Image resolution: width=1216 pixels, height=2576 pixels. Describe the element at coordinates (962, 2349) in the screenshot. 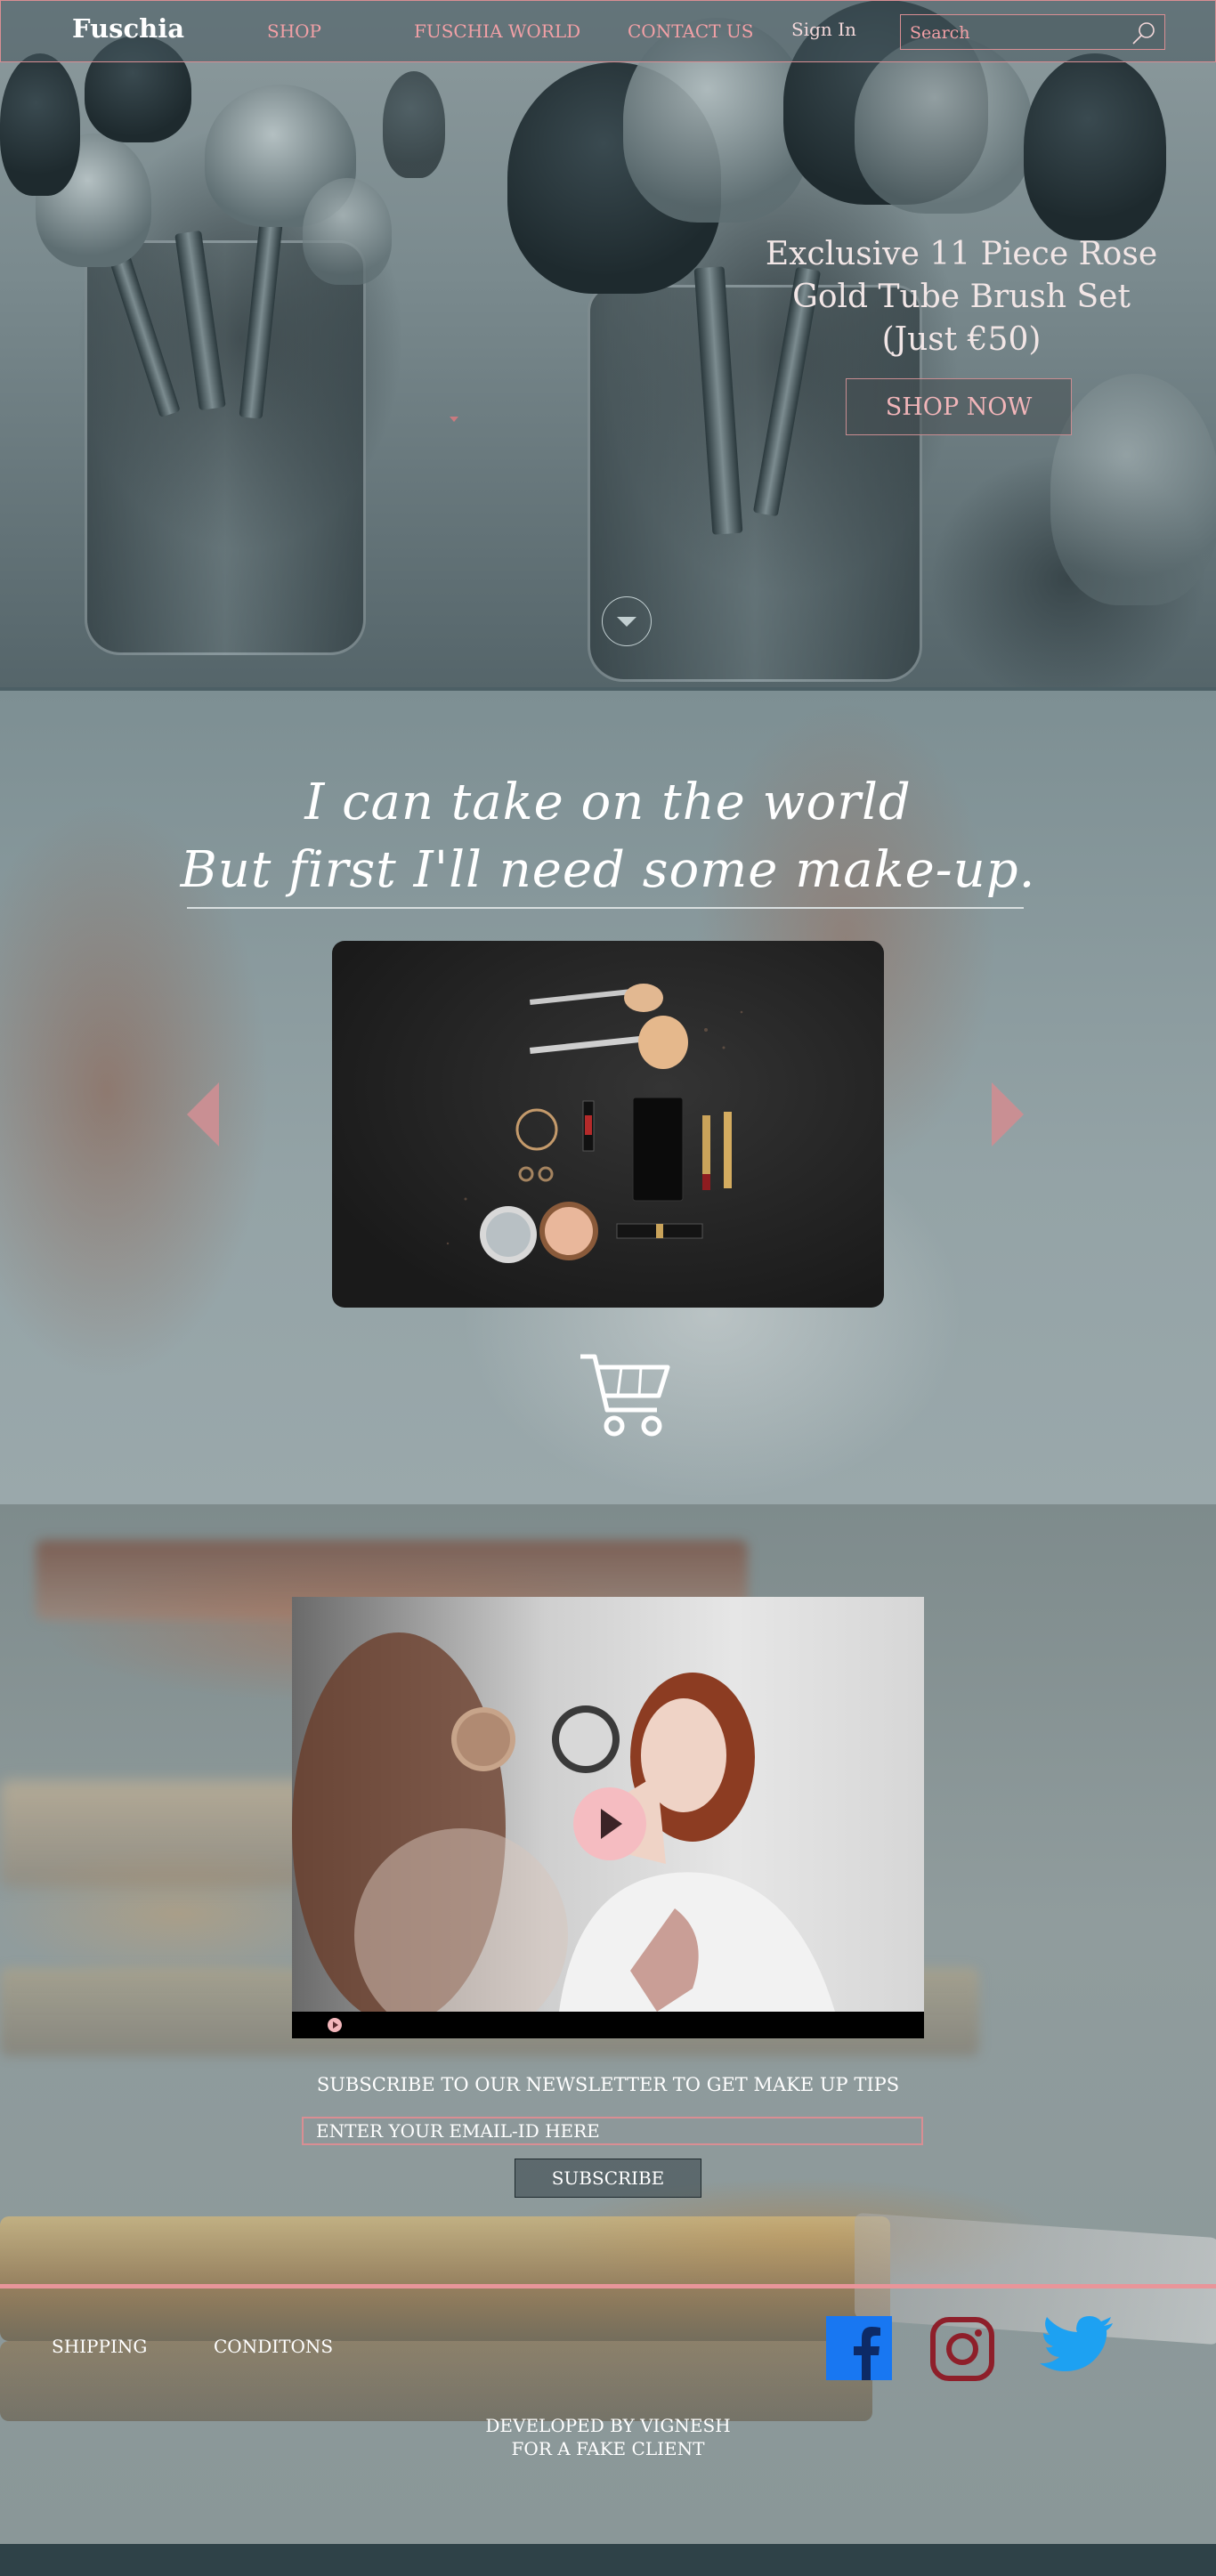

I see `instagram-icon` at that location.